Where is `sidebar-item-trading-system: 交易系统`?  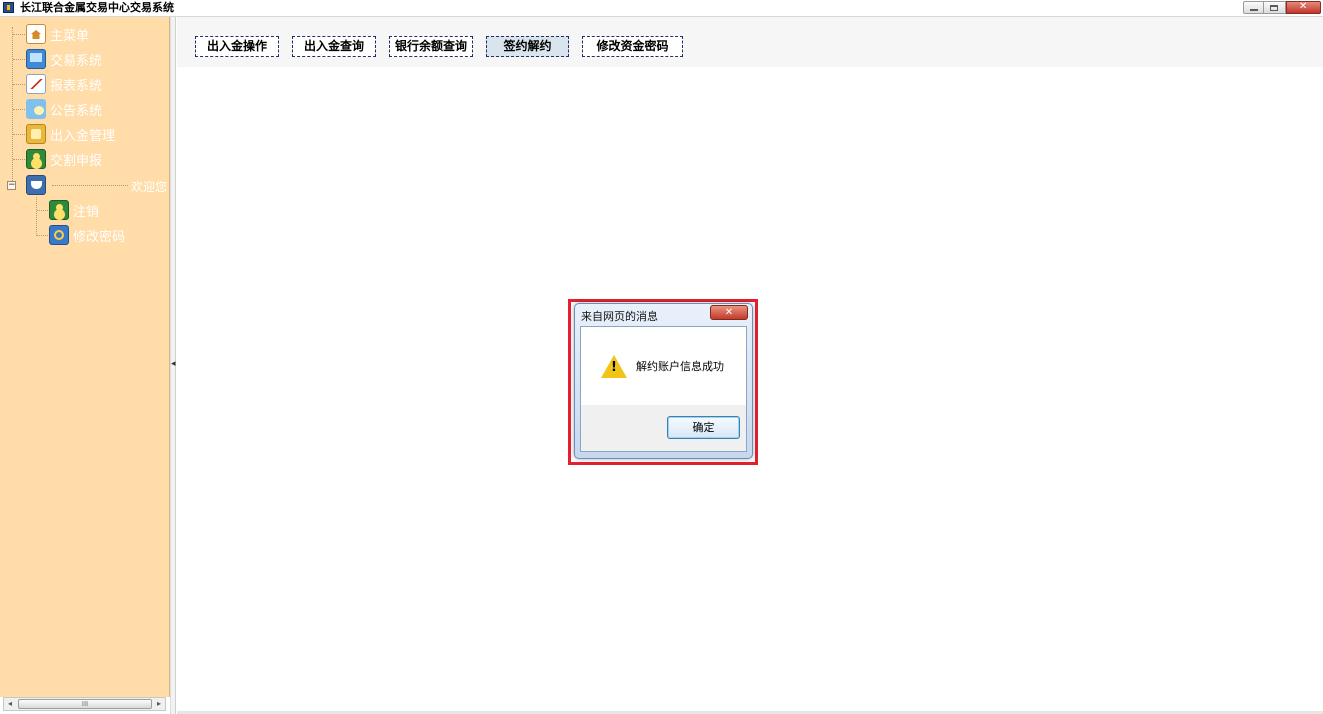
sidebar-item-trading-system: 交易系统 is located at coordinates (64, 59).